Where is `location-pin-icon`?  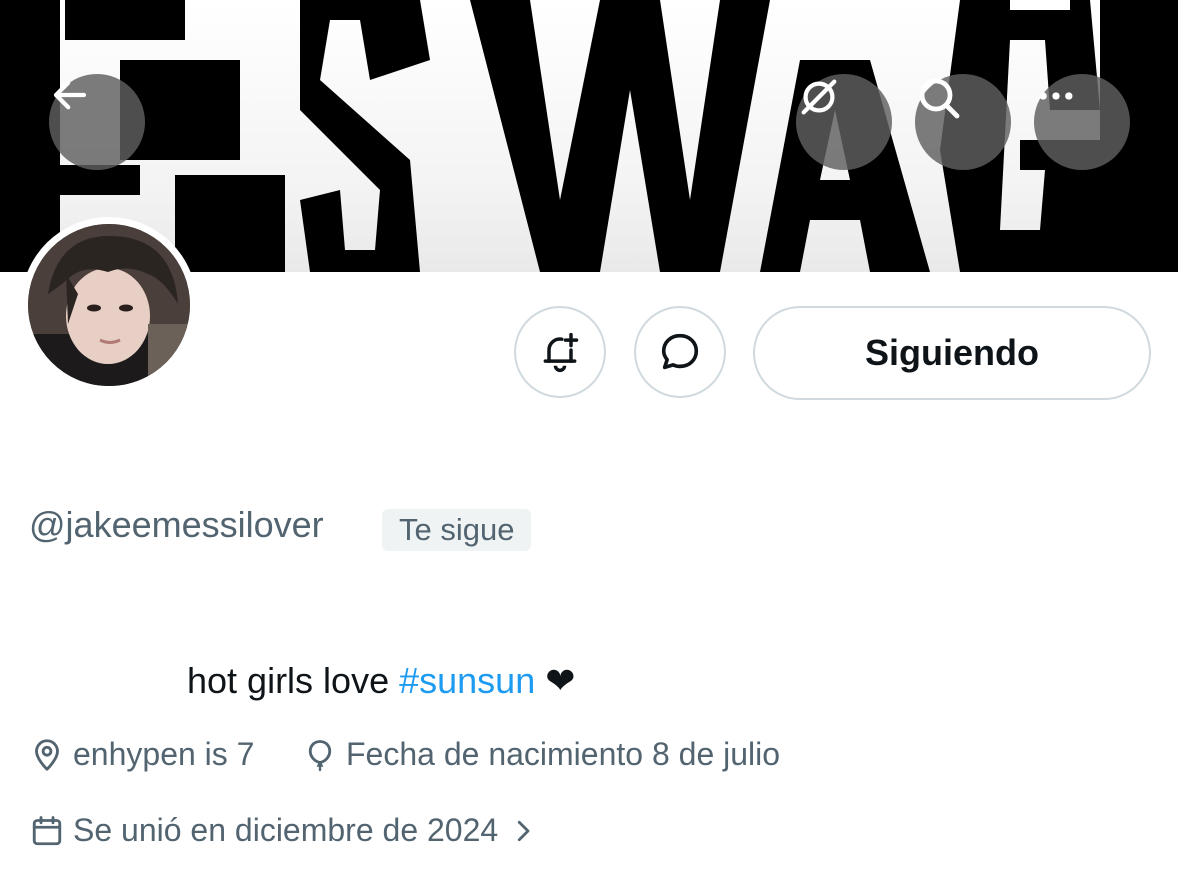 location-pin-icon is located at coordinates (47, 754).